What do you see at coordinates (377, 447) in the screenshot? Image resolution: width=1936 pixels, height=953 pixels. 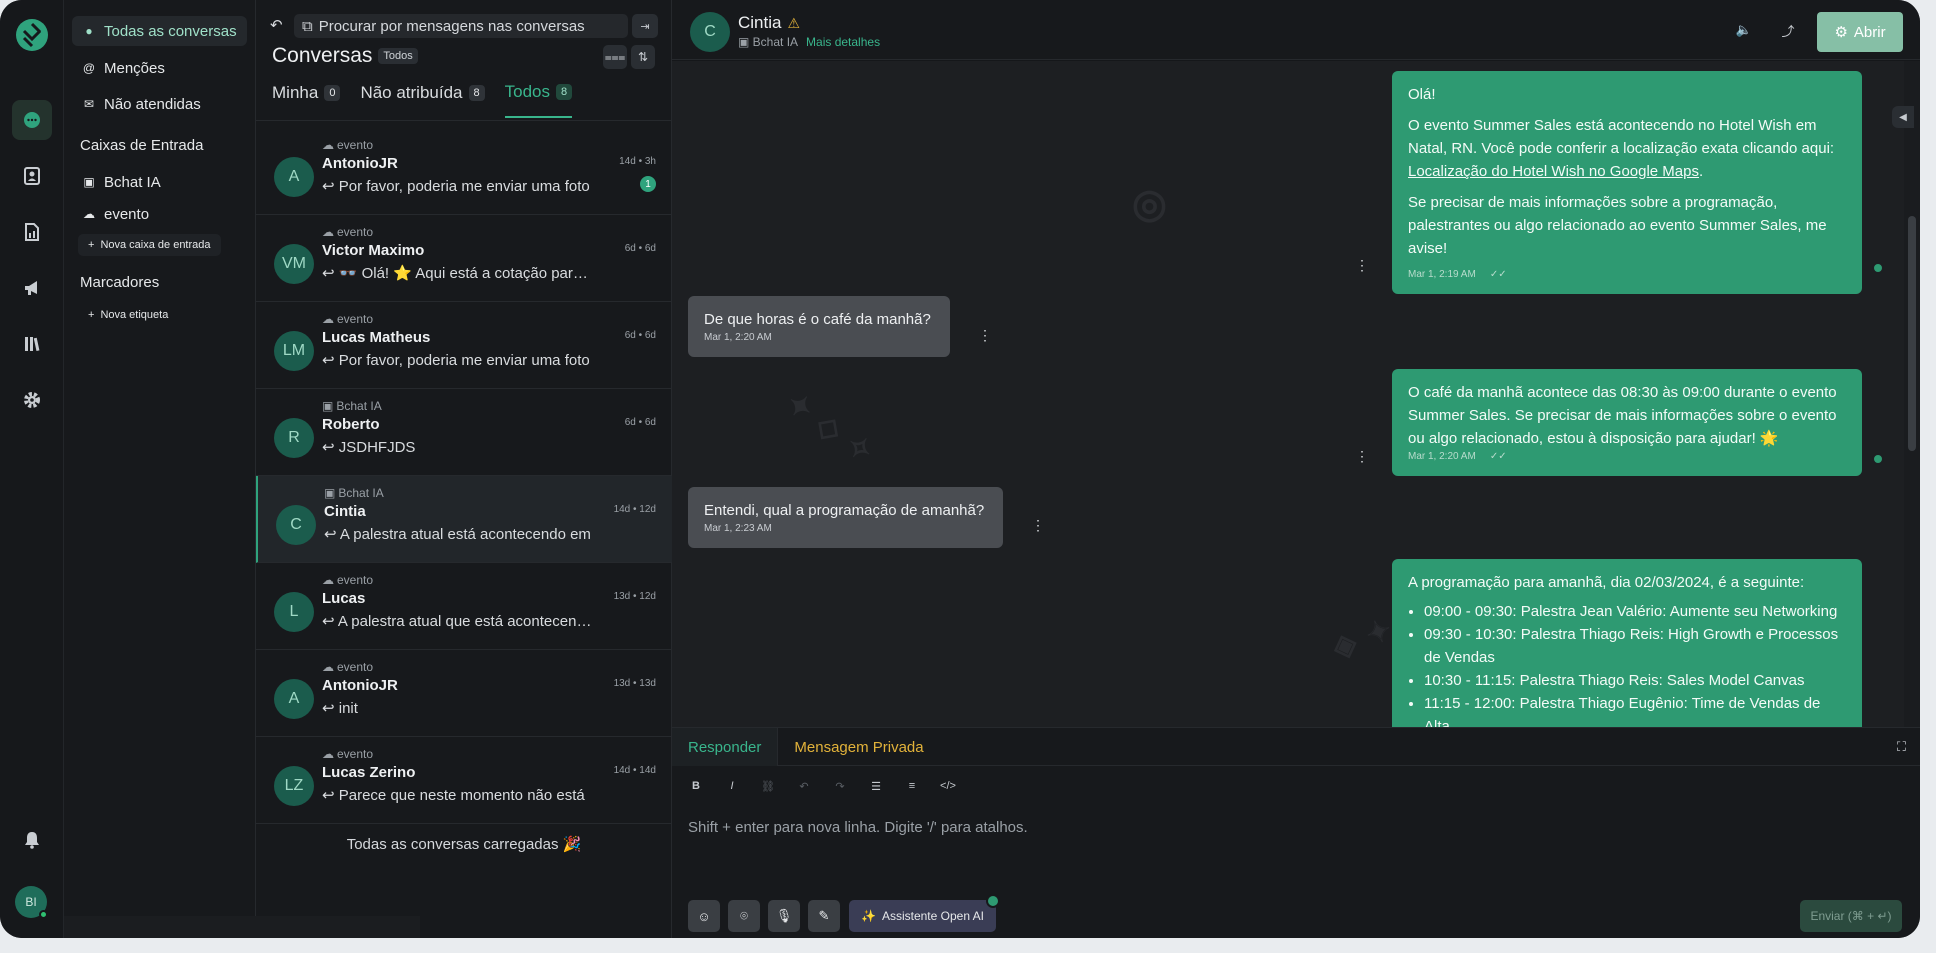 I see `preview-text: JSDHFJDS` at bounding box center [377, 447].